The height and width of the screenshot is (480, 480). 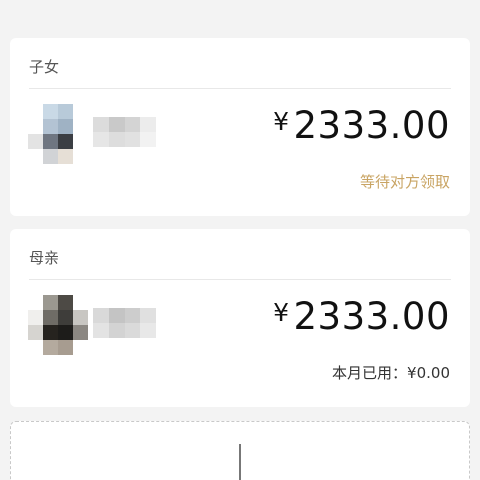 What do you see at coordinates (404, 182) in the screenshot?
I see `status-text: 等待对方领取` at bounding box center [404, 182].